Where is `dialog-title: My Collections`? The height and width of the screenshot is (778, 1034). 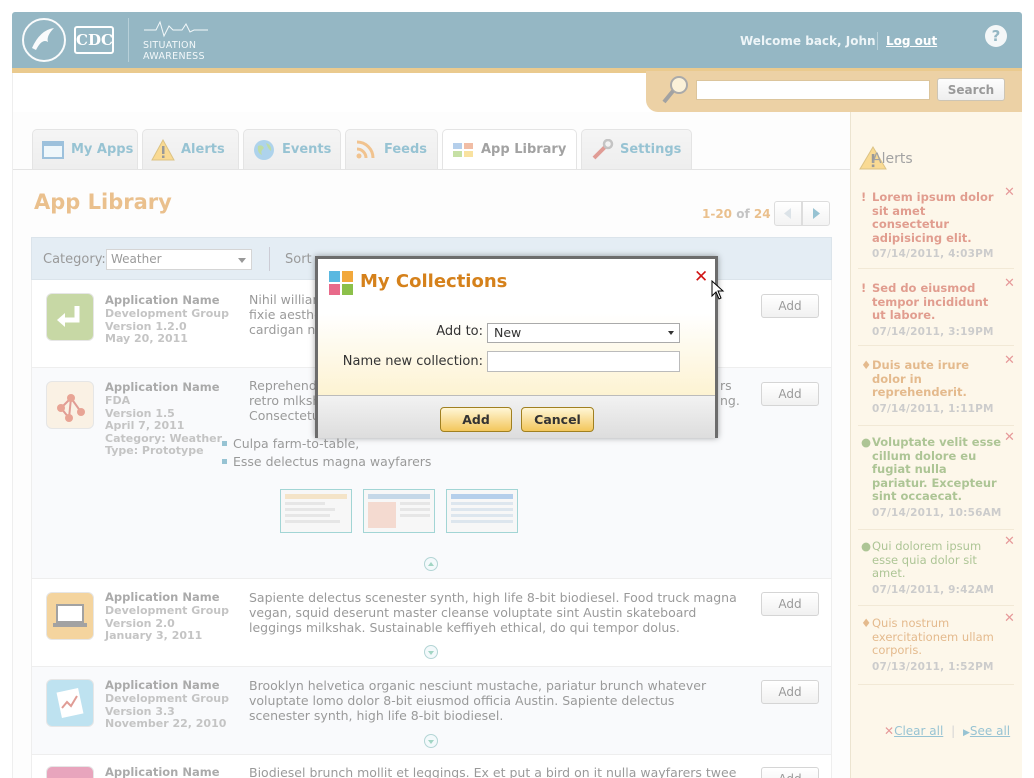
dialog-title: My Collections is located at coordinates (434, 281).